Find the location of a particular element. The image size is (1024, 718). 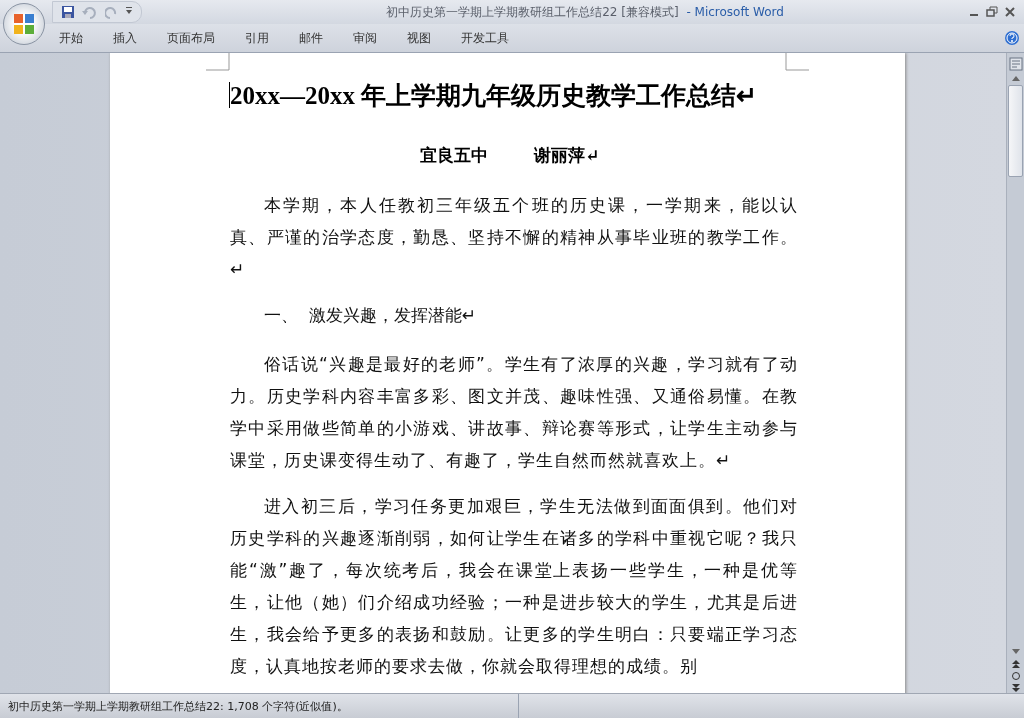

ribbon-tab: 视图 is located at coordinates (419, 38).